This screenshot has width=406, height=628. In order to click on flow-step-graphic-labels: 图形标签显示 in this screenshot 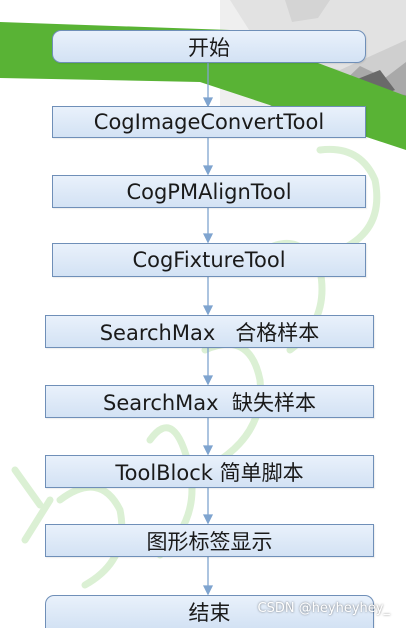, I will do `click(209, 540)`.